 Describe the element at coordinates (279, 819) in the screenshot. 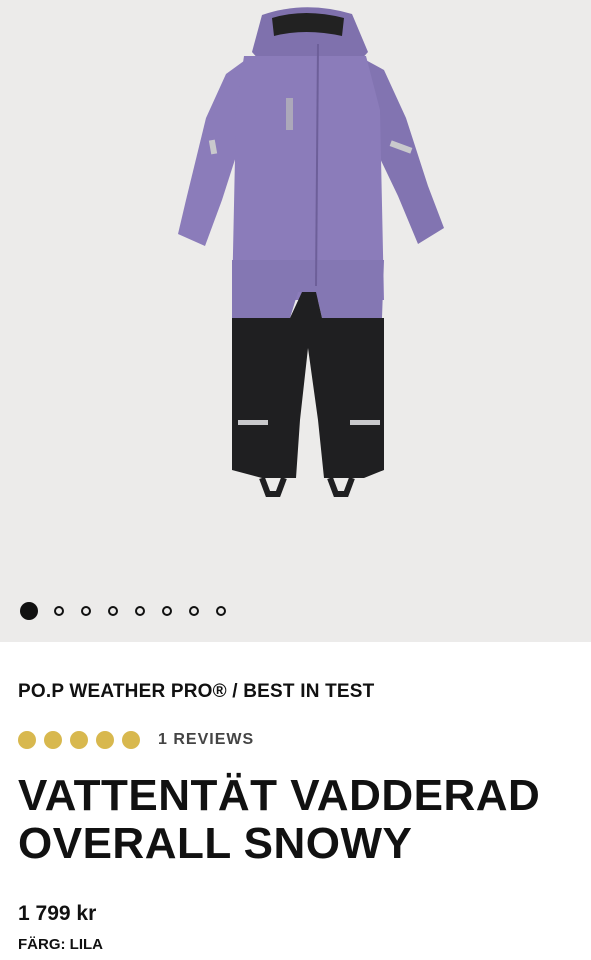

I see `product-title: VATTENTÄT VADDERAD OVERALL SNOWY` at that location.